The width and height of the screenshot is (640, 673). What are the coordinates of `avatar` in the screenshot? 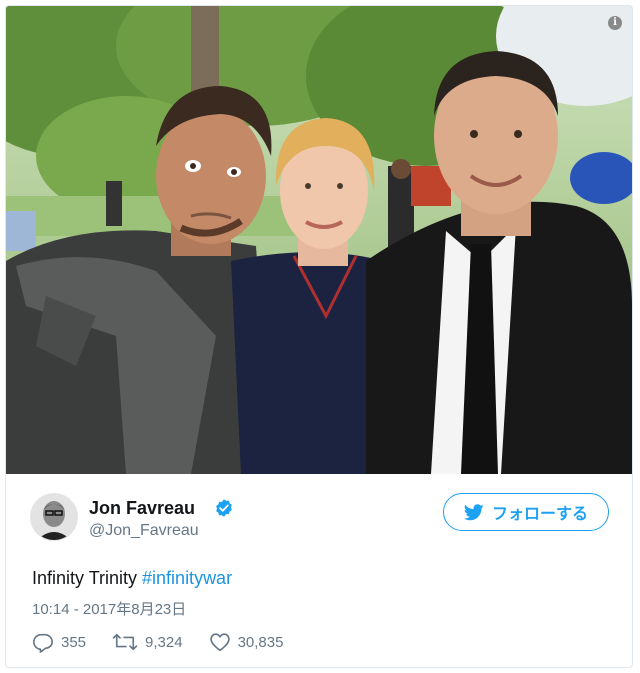 It's located at (54, 517).